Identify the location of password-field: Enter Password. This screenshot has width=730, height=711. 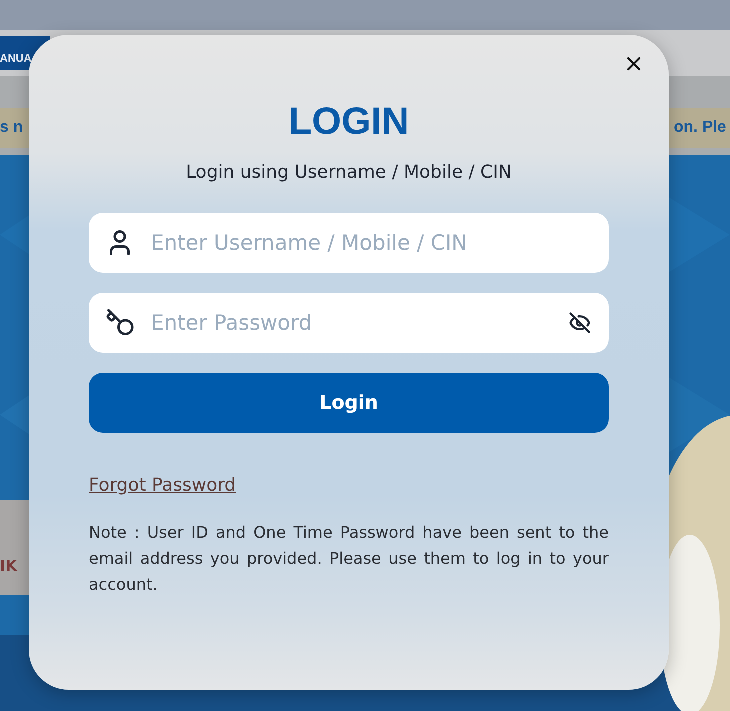
(349, 323).